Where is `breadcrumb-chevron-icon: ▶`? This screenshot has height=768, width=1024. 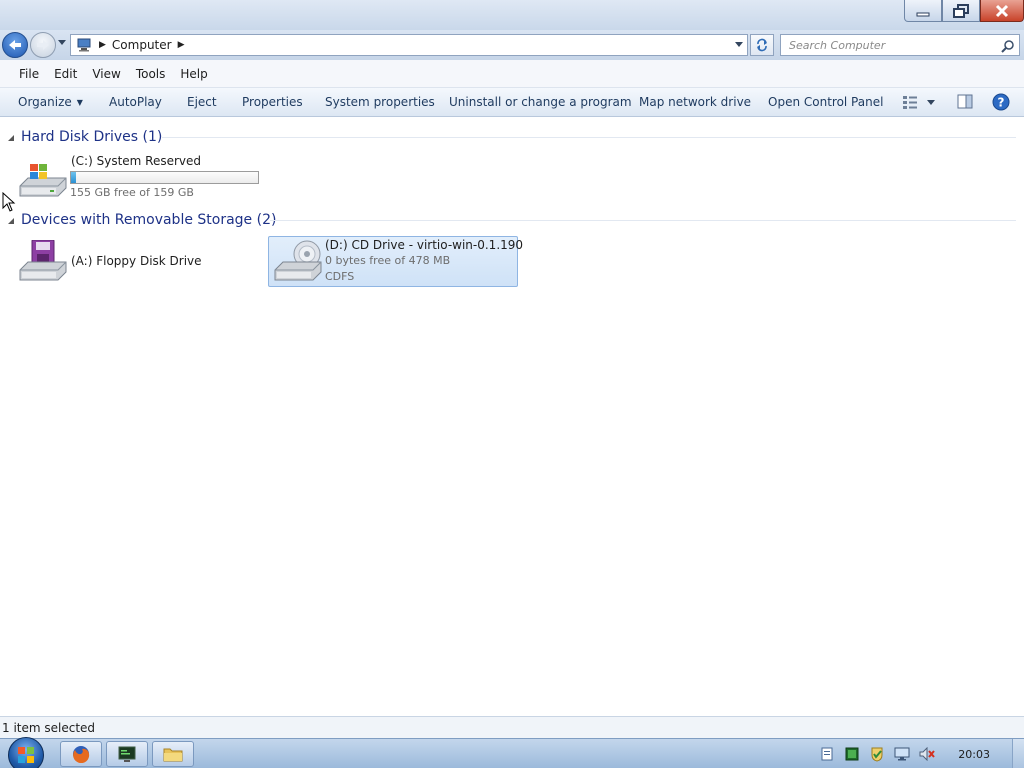 breadcrumb-chevron-icon: ▶ is located at coordinates (181, 45).